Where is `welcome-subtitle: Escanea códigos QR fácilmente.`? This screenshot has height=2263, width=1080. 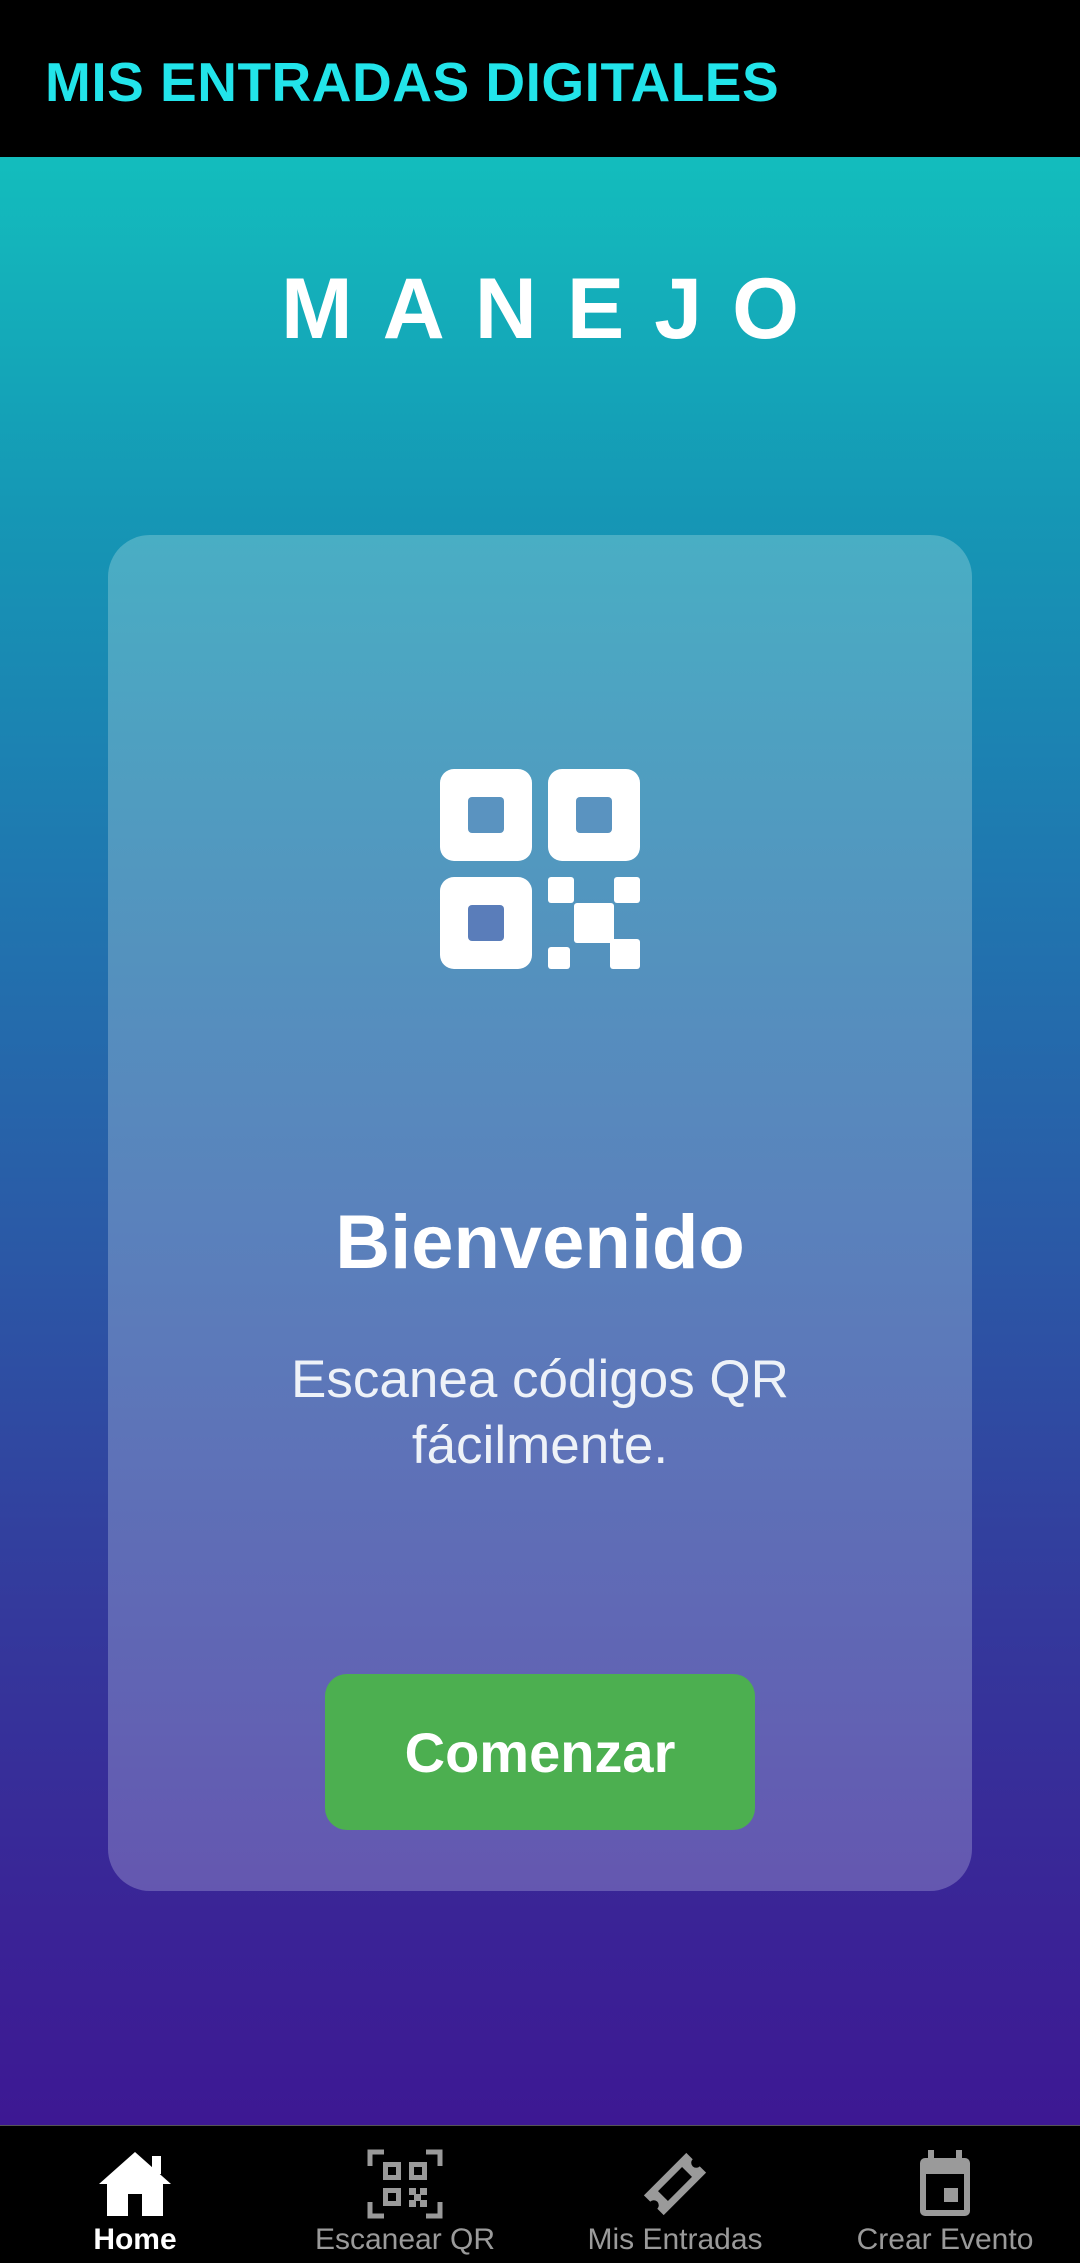 welcome-subtitle: Escanea códigos QR fácilmente. is located at coordinates (540, 1412).